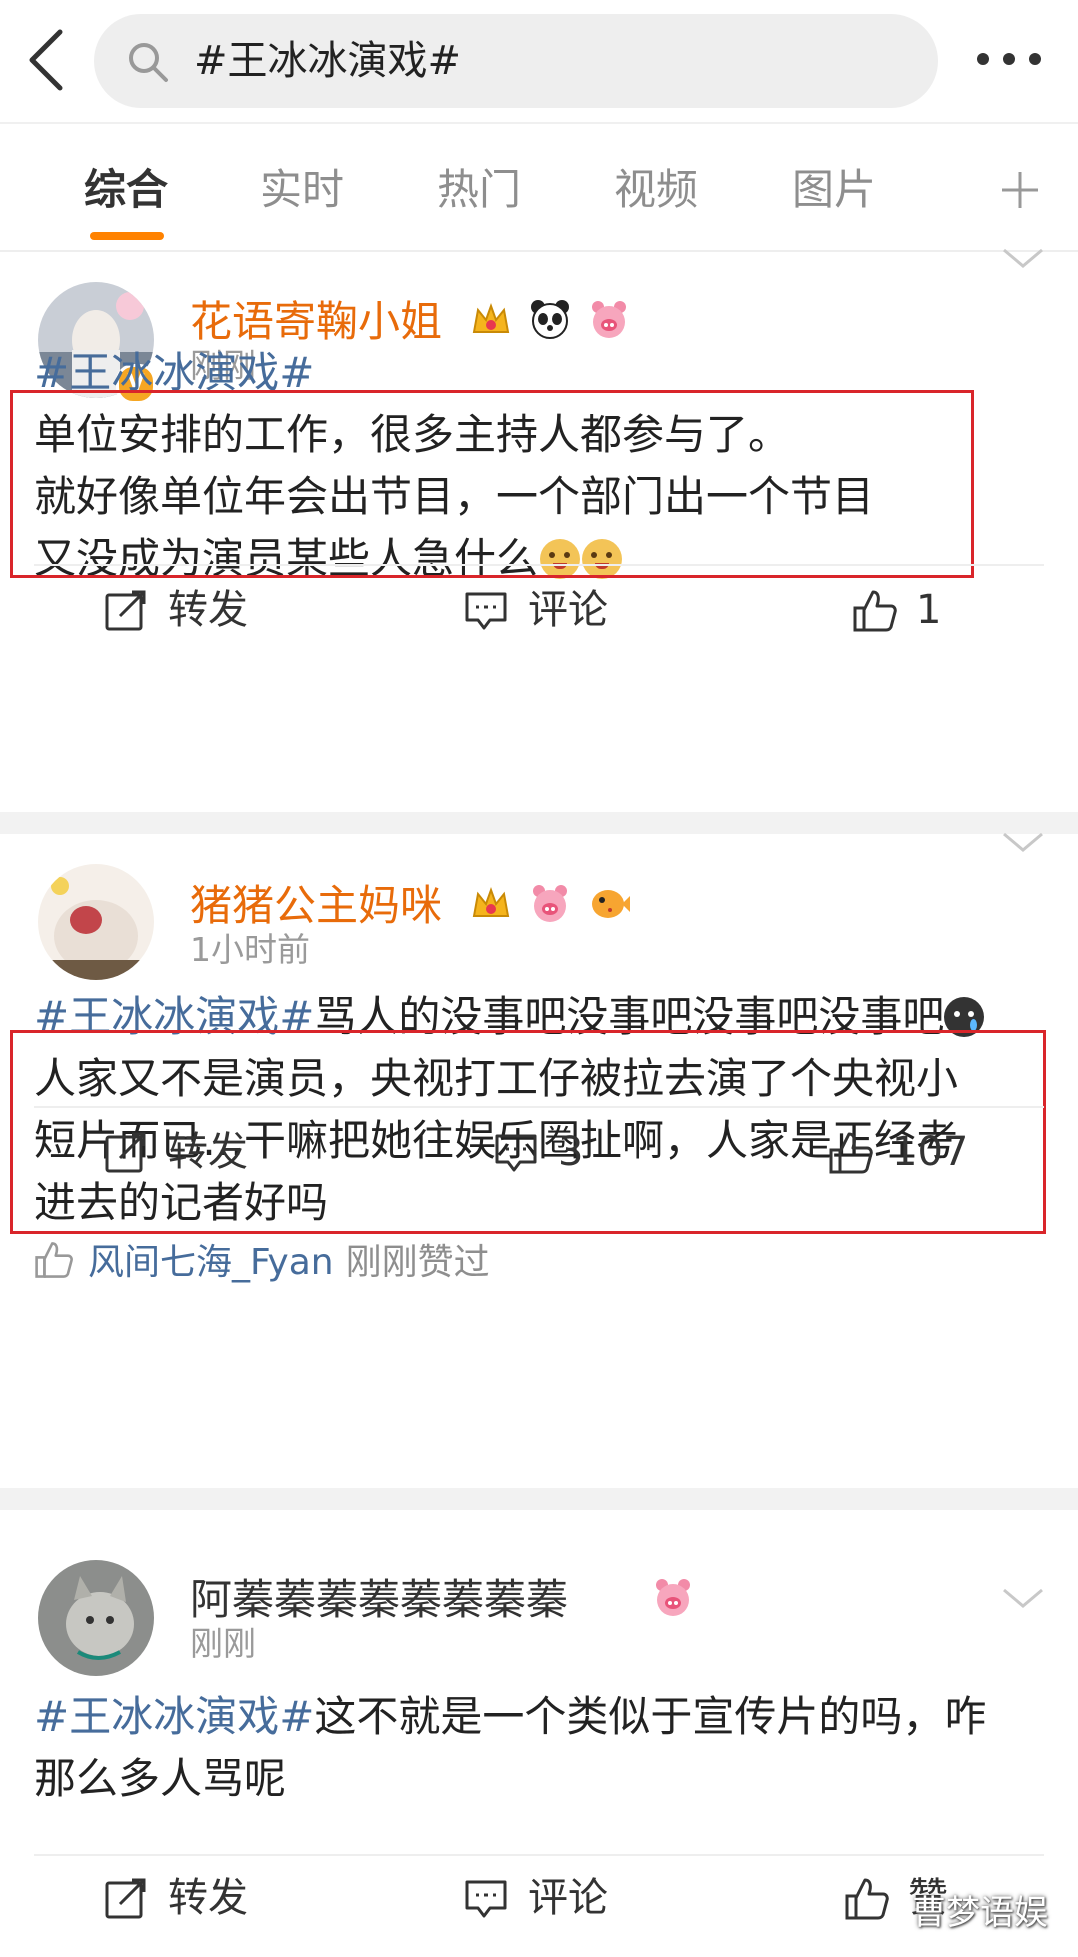 This screenshot has height=1957, width=1078. What do you see at coordinates (609, 903) in the screenshot?
I see `pufferfish-icon` at bounding box center [609, 903].